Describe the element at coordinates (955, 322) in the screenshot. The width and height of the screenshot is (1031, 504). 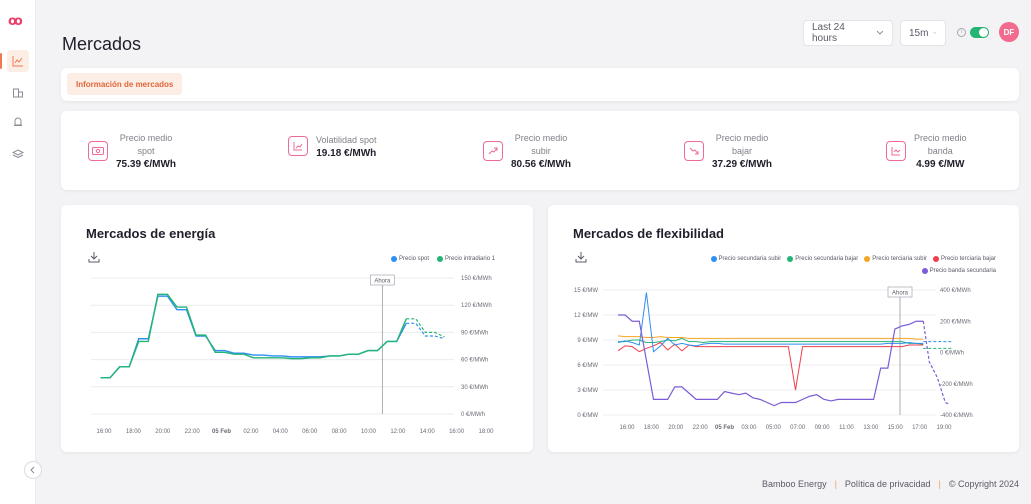
I see `ytick-label-right: 200 €/MWh` at that location.